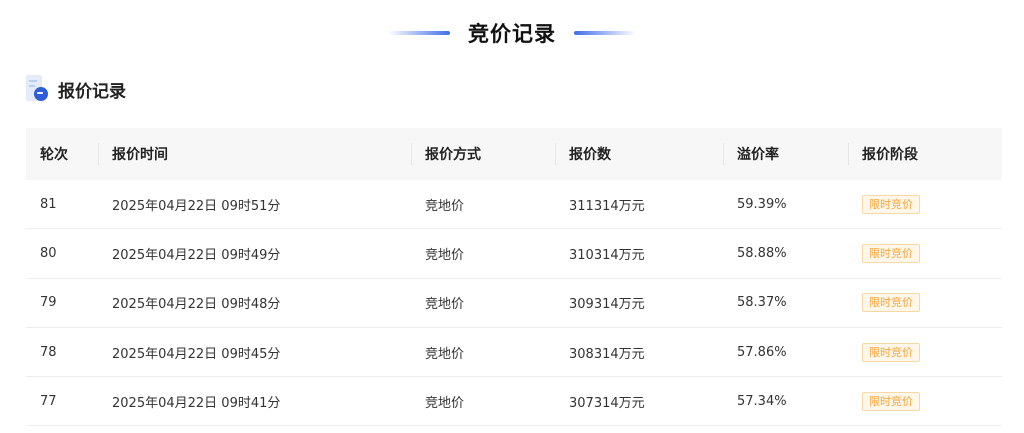 This screenshot has height=433, width=1024. Describe the element at coordinates (48, 303) in the screenshot. I see `cell-round: 79` at that location.